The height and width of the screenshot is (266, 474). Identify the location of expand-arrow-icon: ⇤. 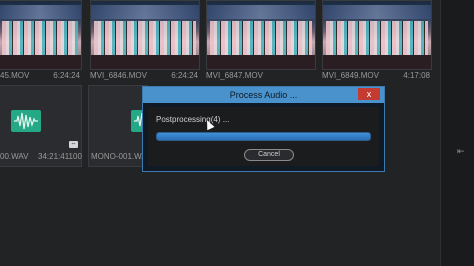
(461, 151).